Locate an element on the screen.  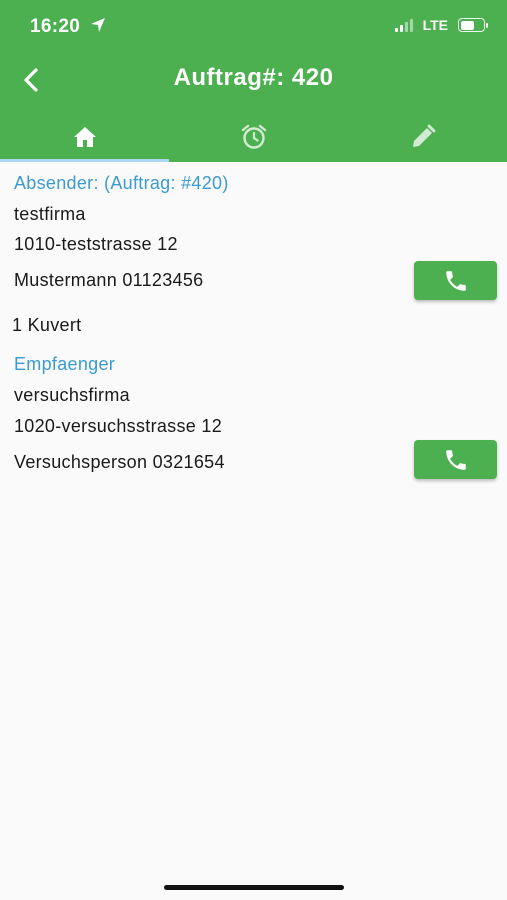
location-arrow-icon is located at coordinates (98, 25).